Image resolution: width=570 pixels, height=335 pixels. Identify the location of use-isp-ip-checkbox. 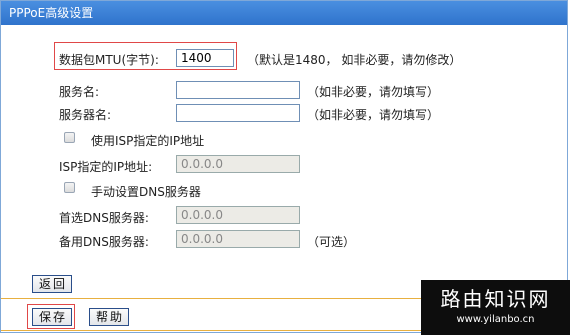
(69, 137).